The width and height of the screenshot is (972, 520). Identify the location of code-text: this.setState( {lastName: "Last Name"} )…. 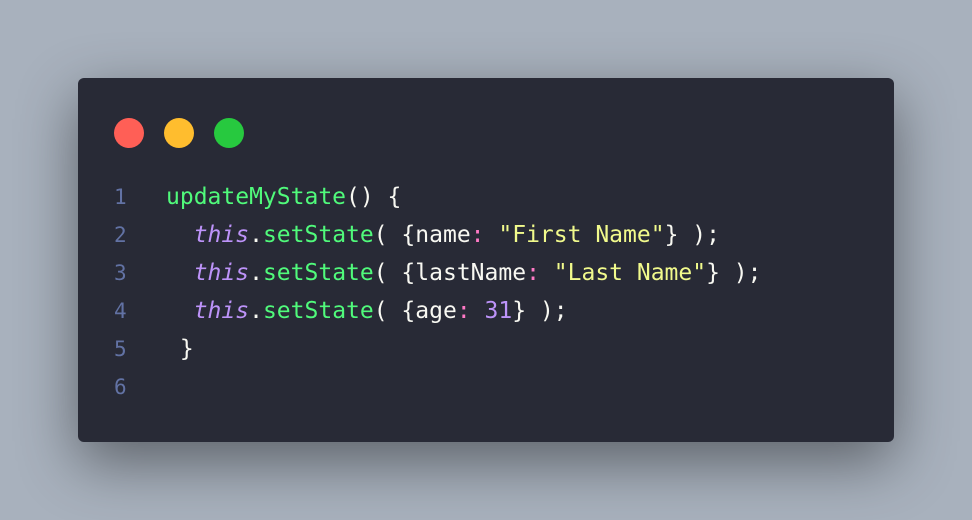
(464, 273).